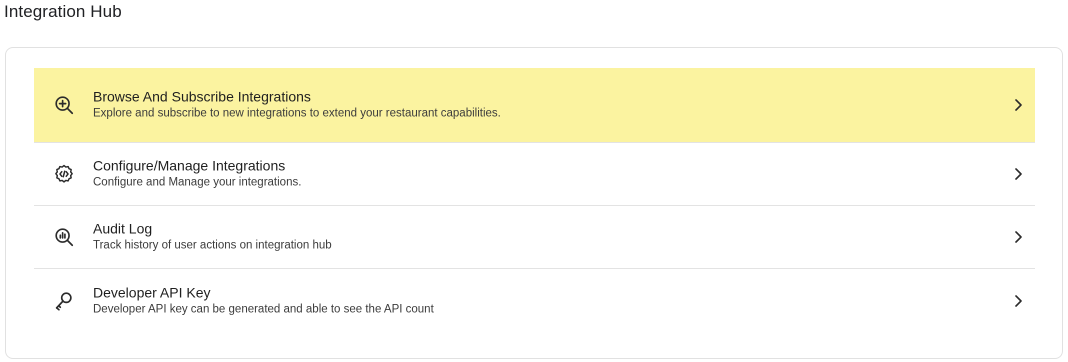 This screenshot has height=362, width=1068. Describe the element at coordinates (64, 174) in the screenshot. I see `gear-code-icon` at that location.